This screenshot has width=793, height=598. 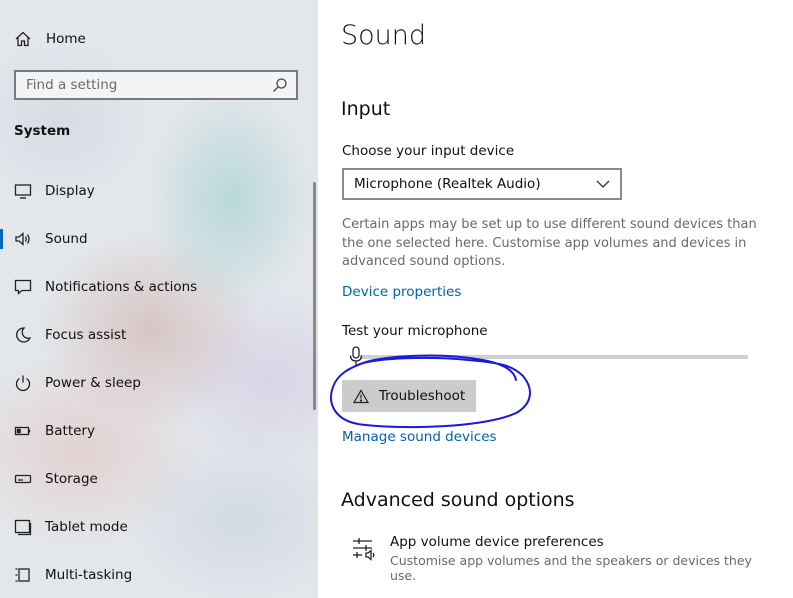 What do you see at coordinates (23, 191) in the screenshot?
I see `display-icon` at bounding box center [23, 191].